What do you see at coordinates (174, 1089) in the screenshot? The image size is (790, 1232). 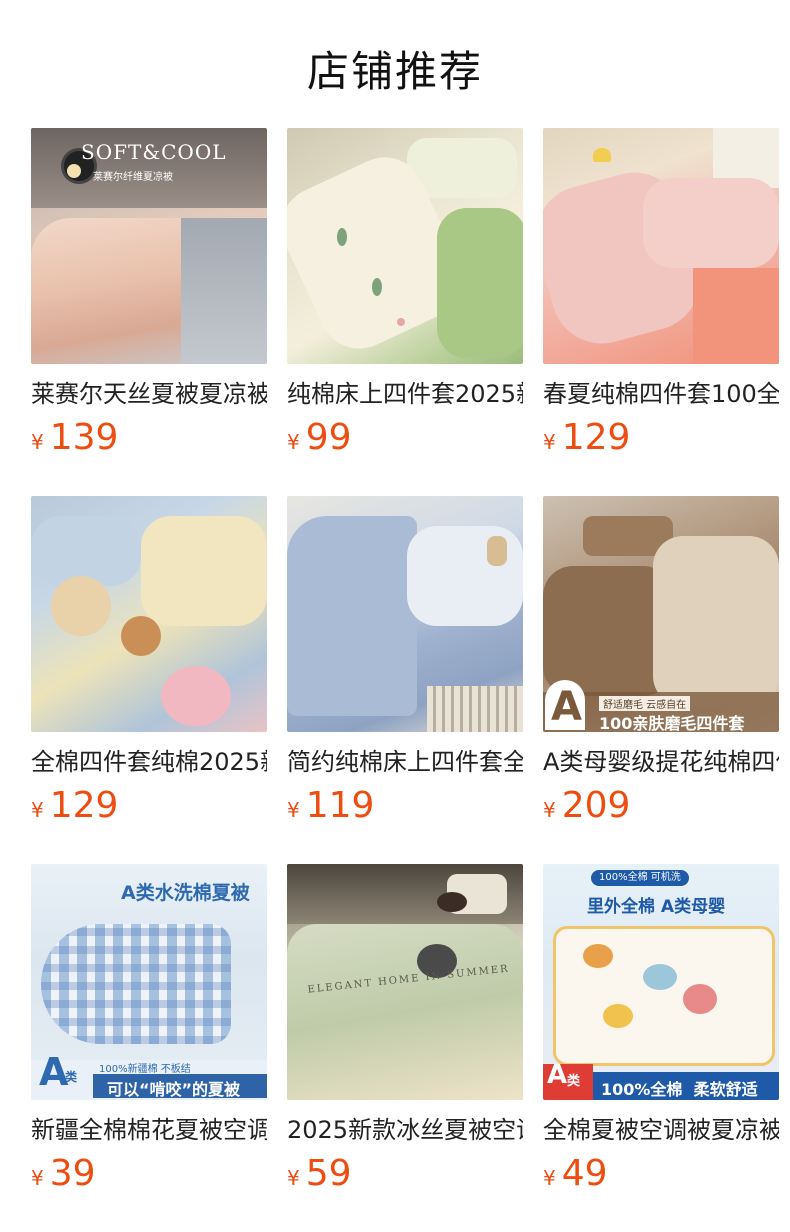 I see `overlay-banner: 可以“啃咬”的夏被` at bounding box center [174, 1089].